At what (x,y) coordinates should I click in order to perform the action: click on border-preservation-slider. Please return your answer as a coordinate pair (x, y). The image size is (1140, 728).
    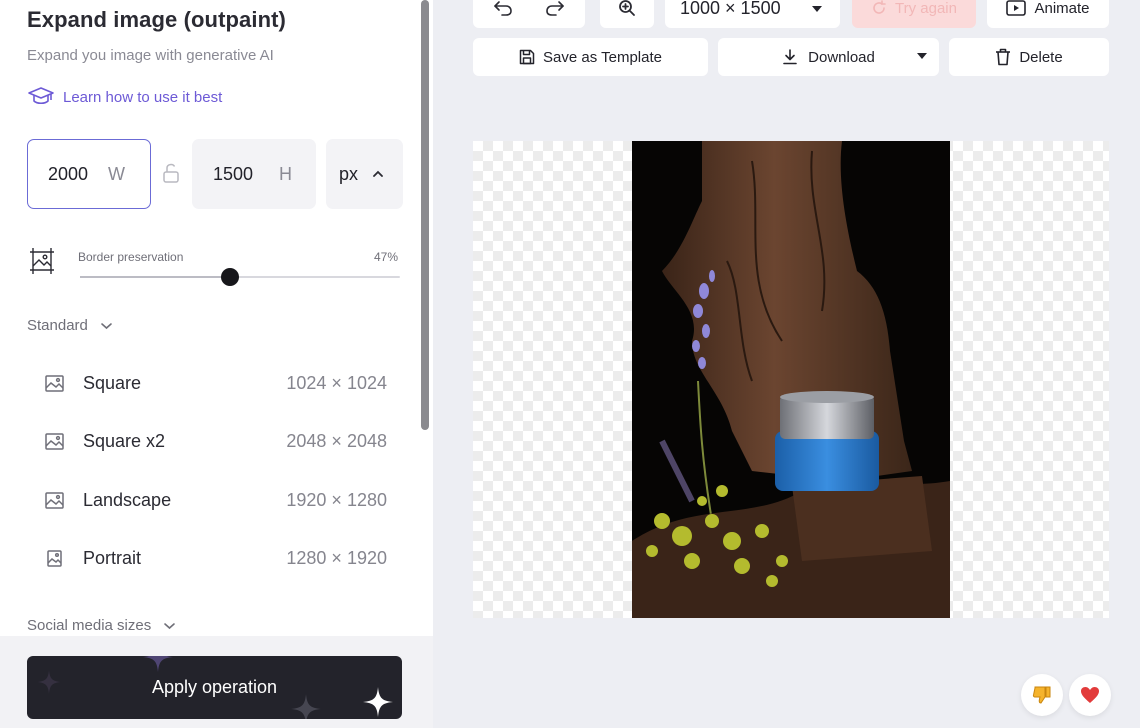
    Looking at the image, I should click on (240, 277).